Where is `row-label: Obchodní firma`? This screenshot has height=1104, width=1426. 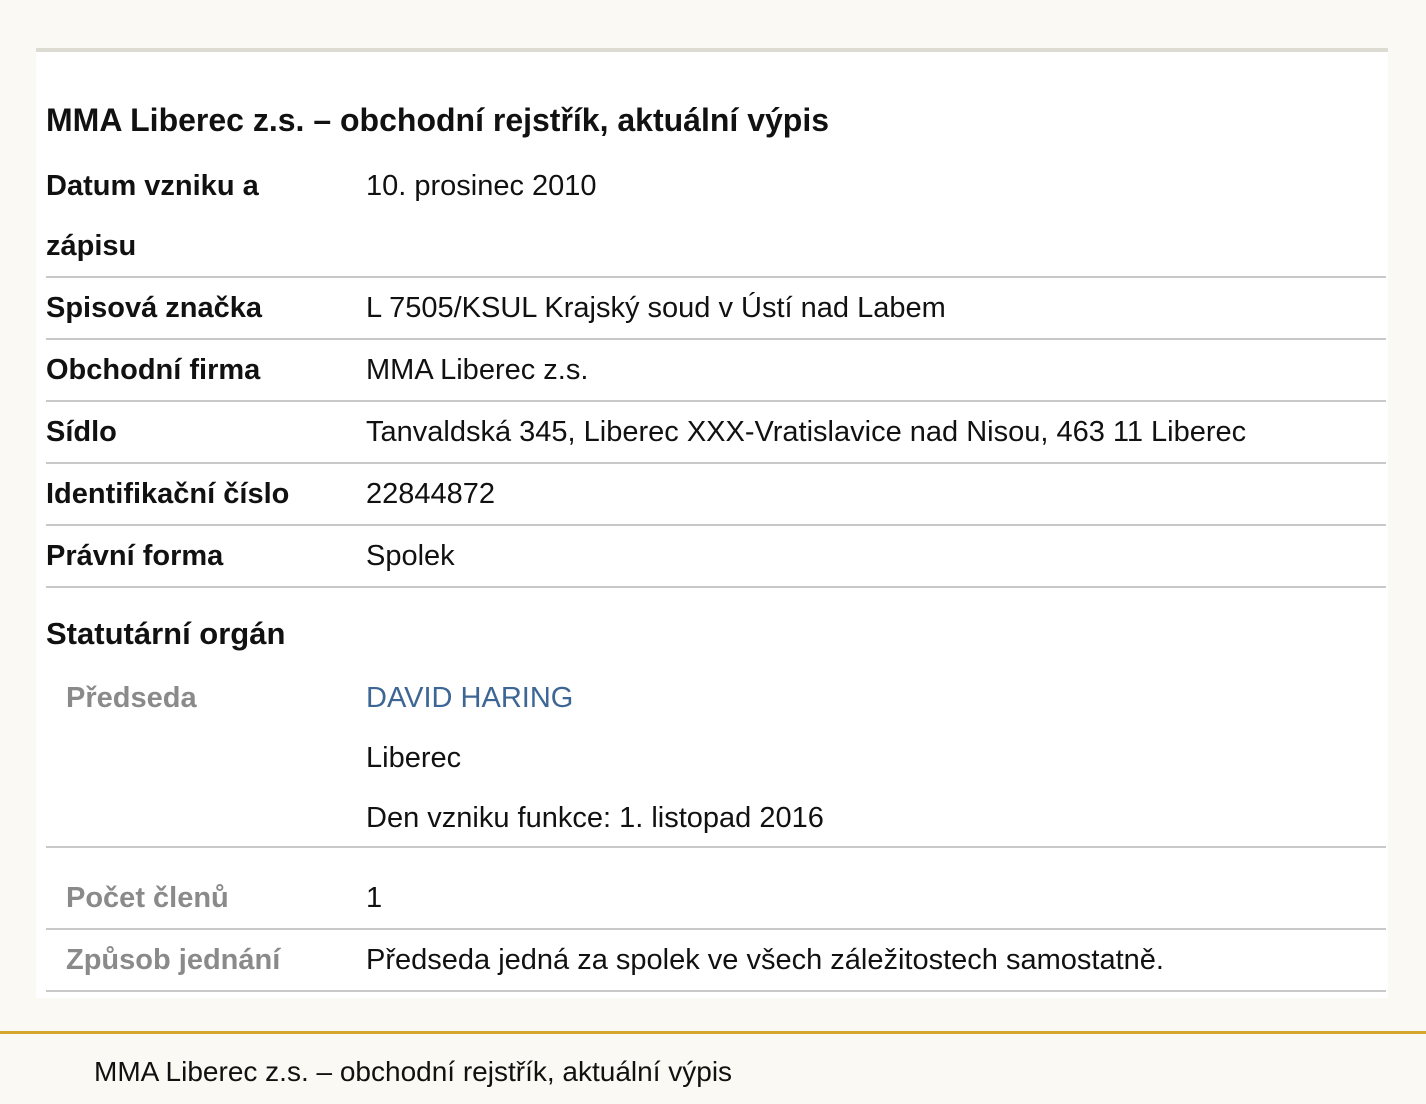 row-label: Obchodní firma is located at coordinates (153, 370).